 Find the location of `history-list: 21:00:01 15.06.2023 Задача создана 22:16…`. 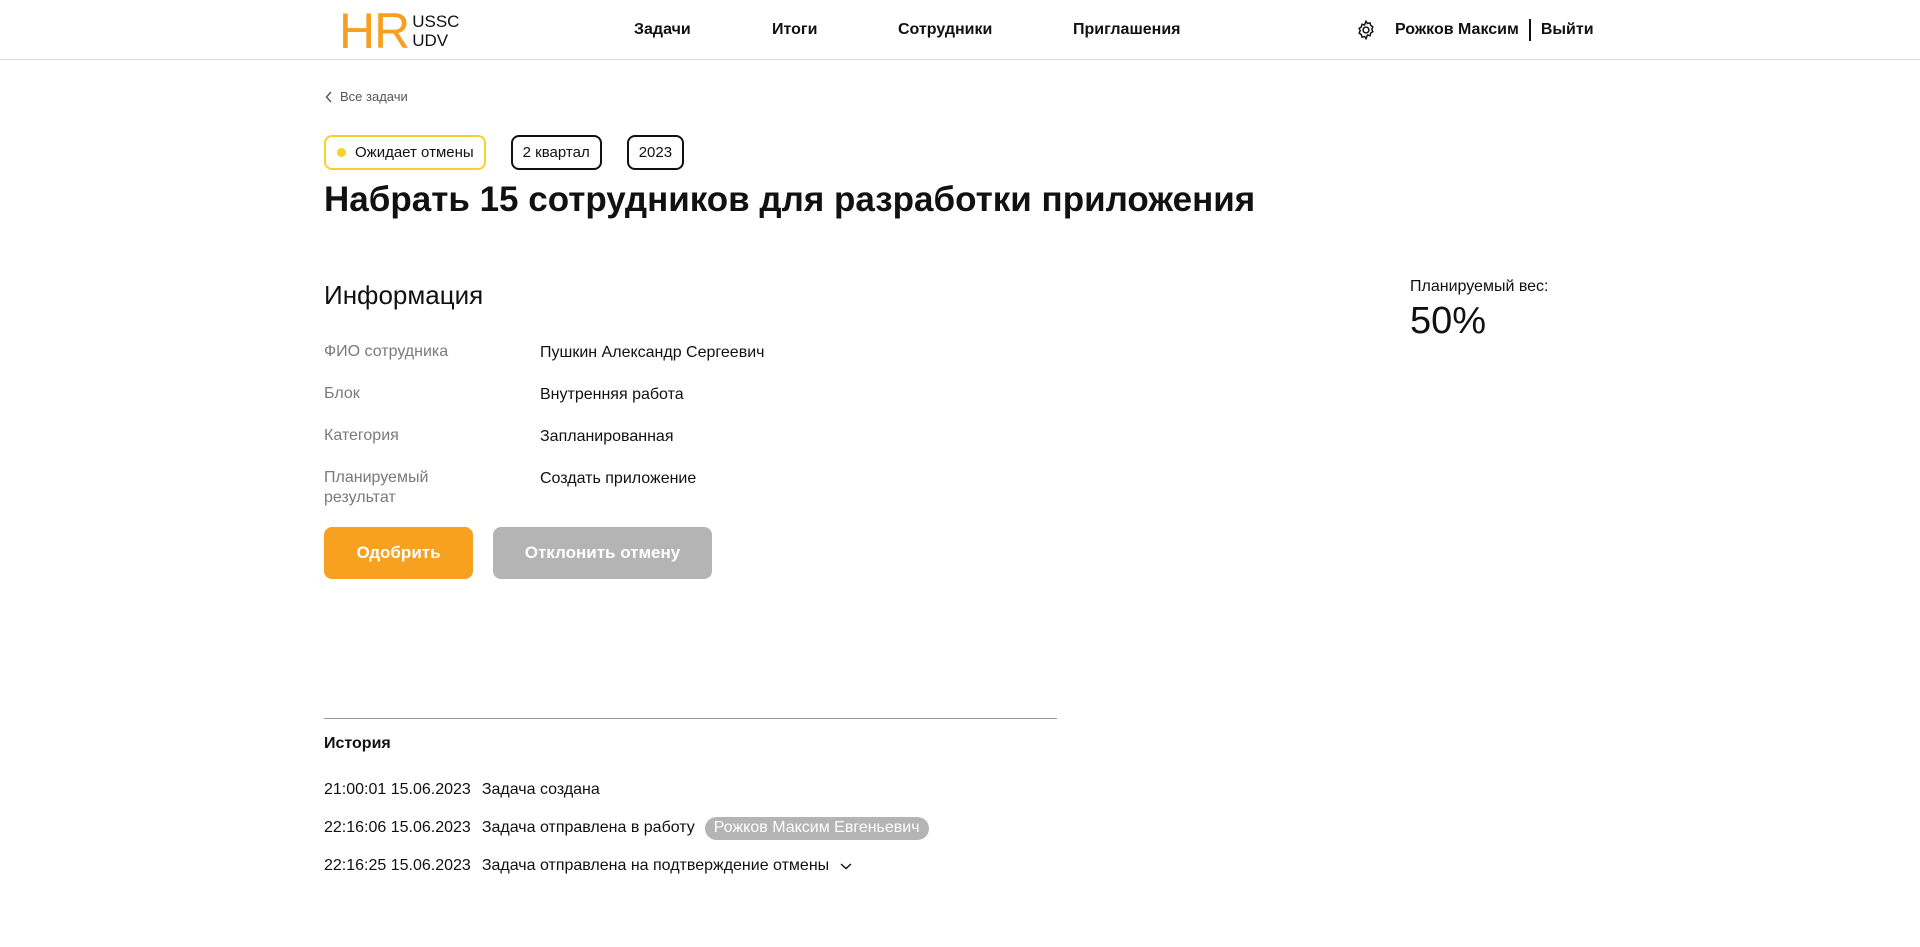

history-list: 21:00:01 15.06.2023 Задача создана 22:16… is located at coordinates (626, 828).